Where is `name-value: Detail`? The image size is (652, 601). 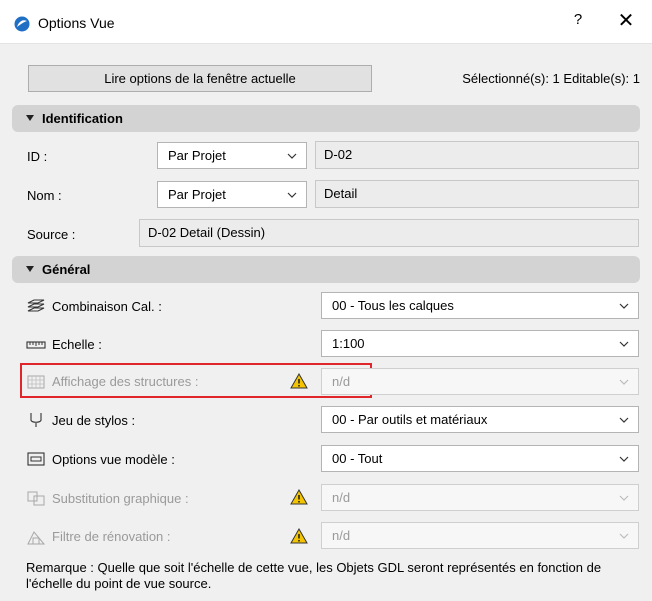 name-value: Detail is located at coordinates (341, 193).